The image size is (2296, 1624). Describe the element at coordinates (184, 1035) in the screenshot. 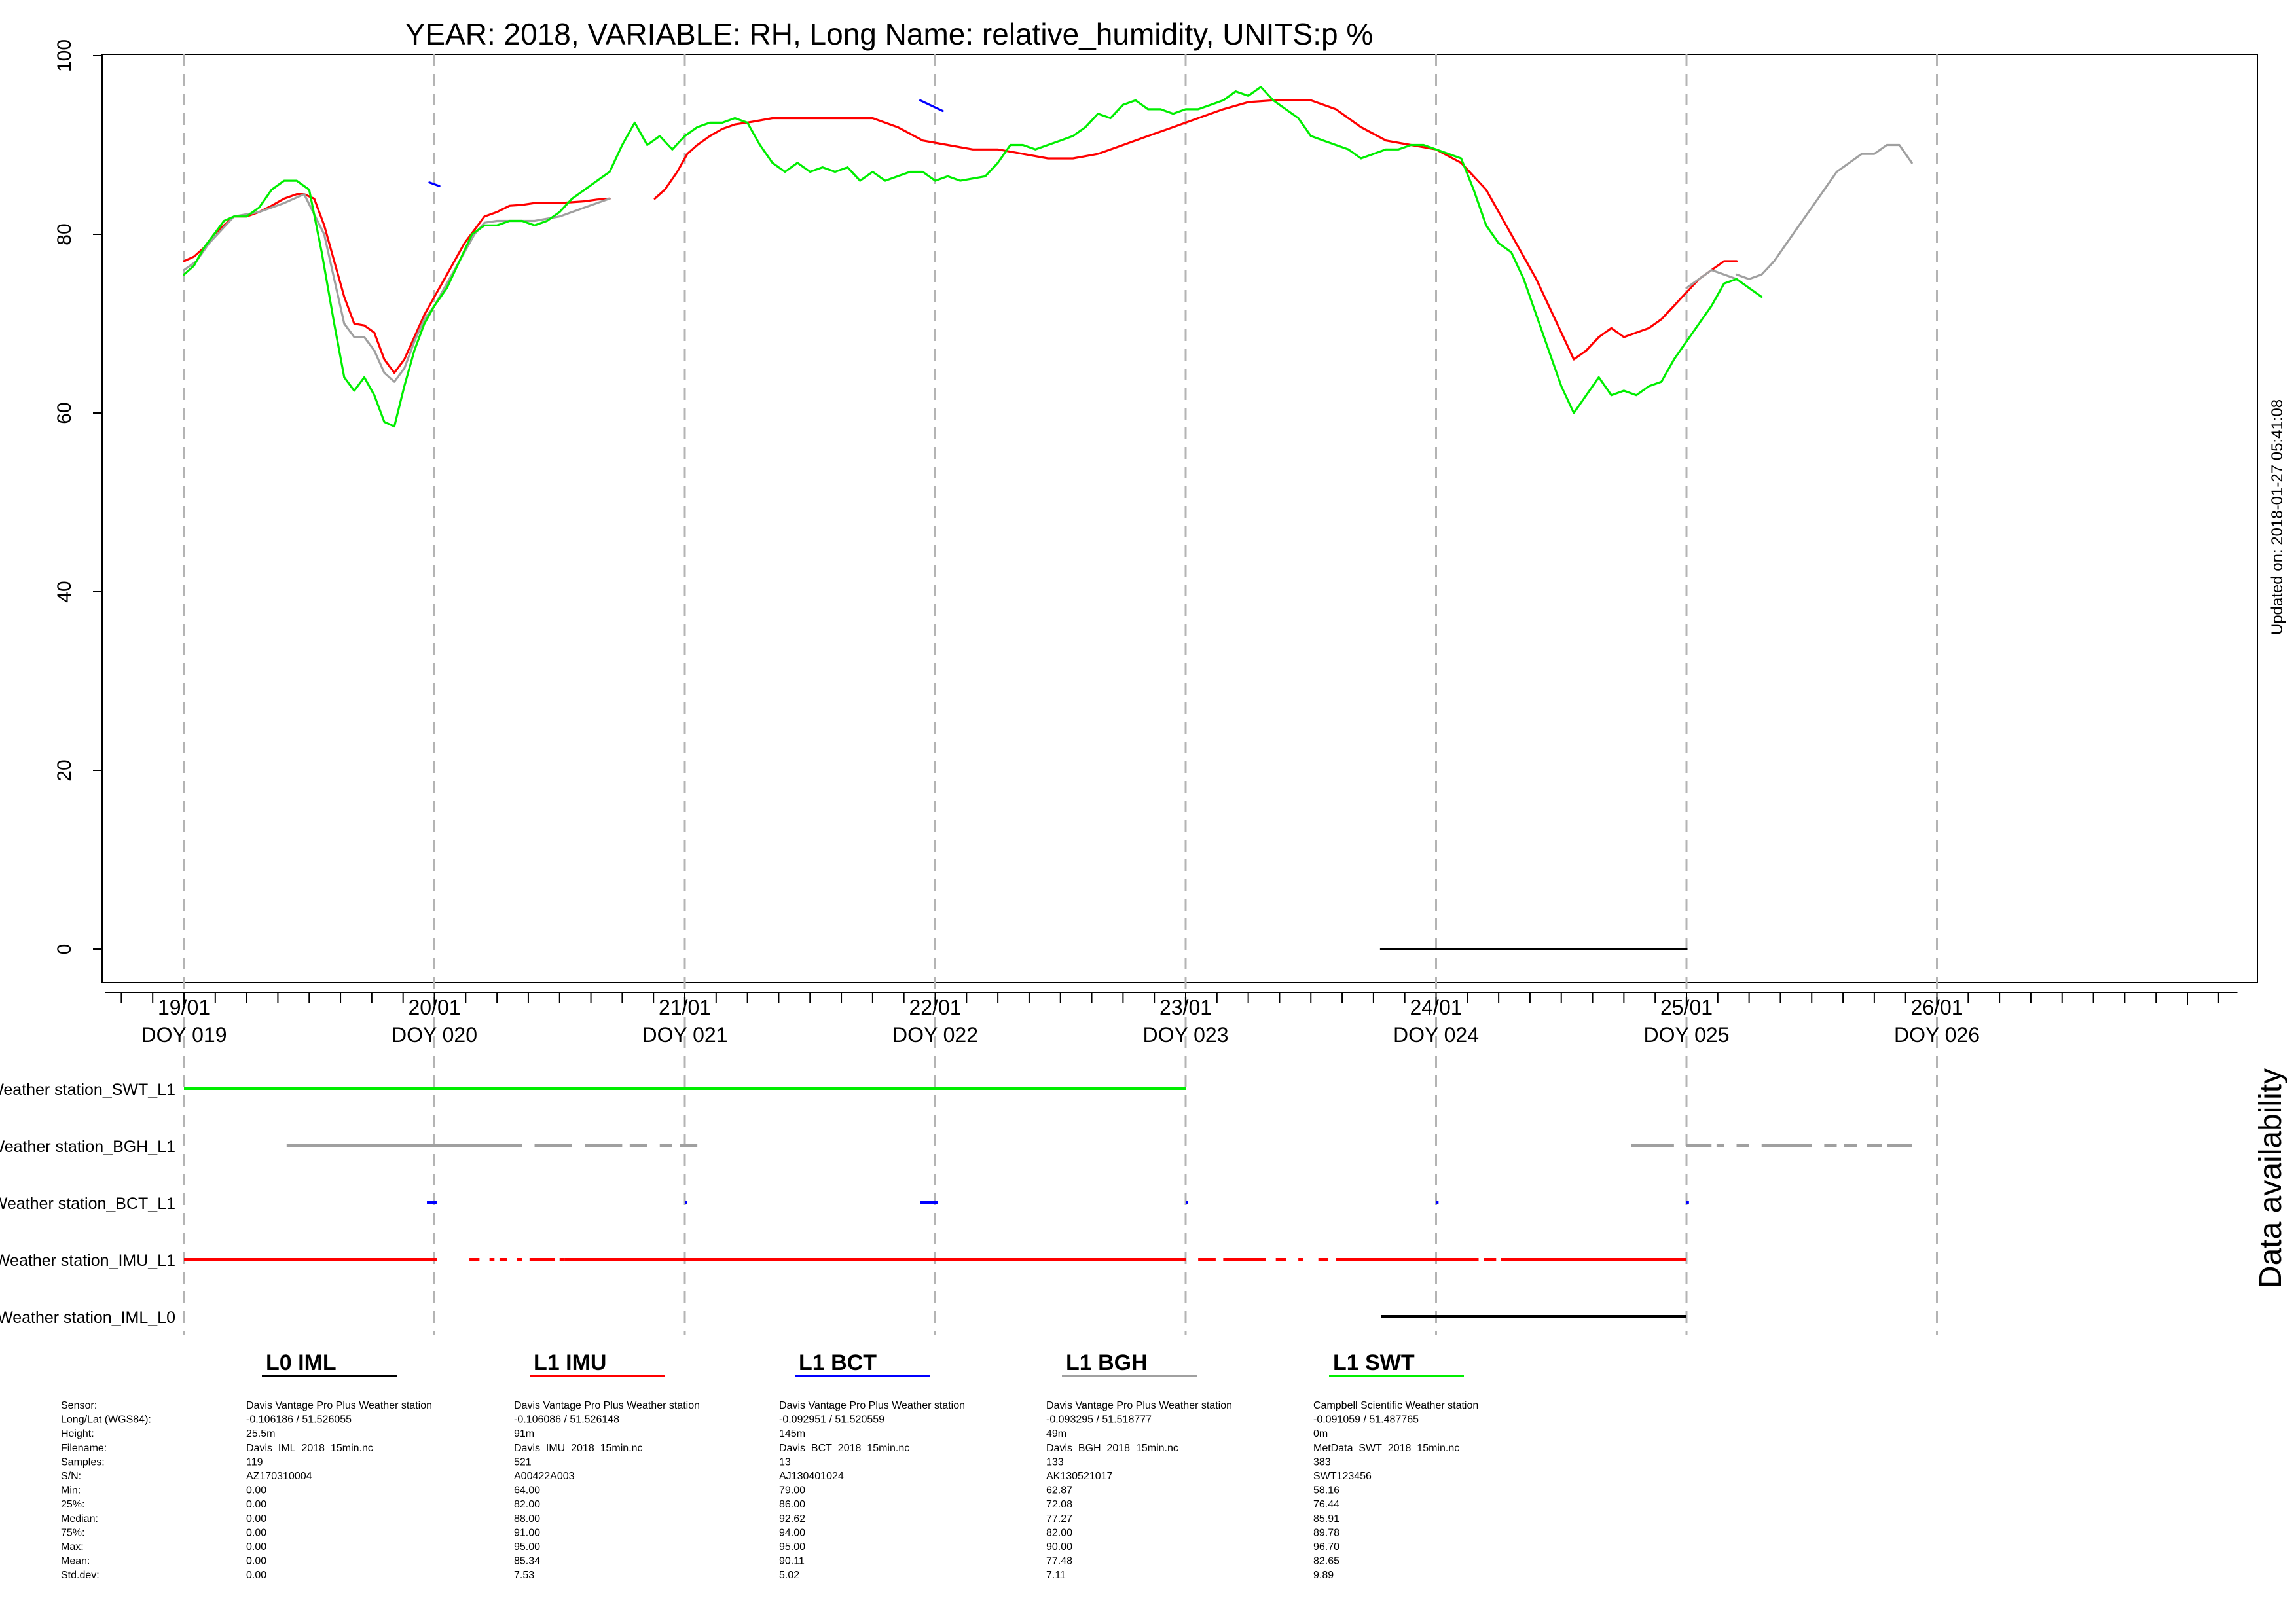

I see `x-tick-doy-label: DOY 019` at that location.